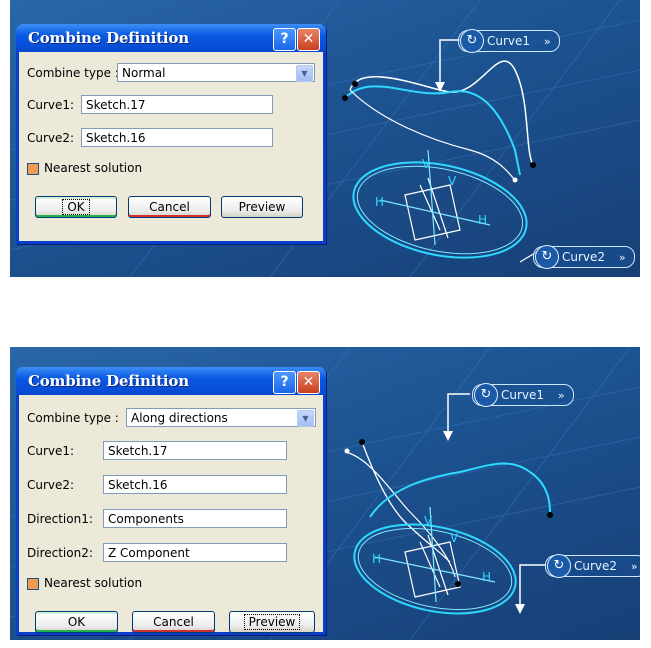 The height and width of the screenshot is (648, 651). Describe the element at coordinates (149, 553) in the screenshot. I see `direction2-value: Z Component` at that location.